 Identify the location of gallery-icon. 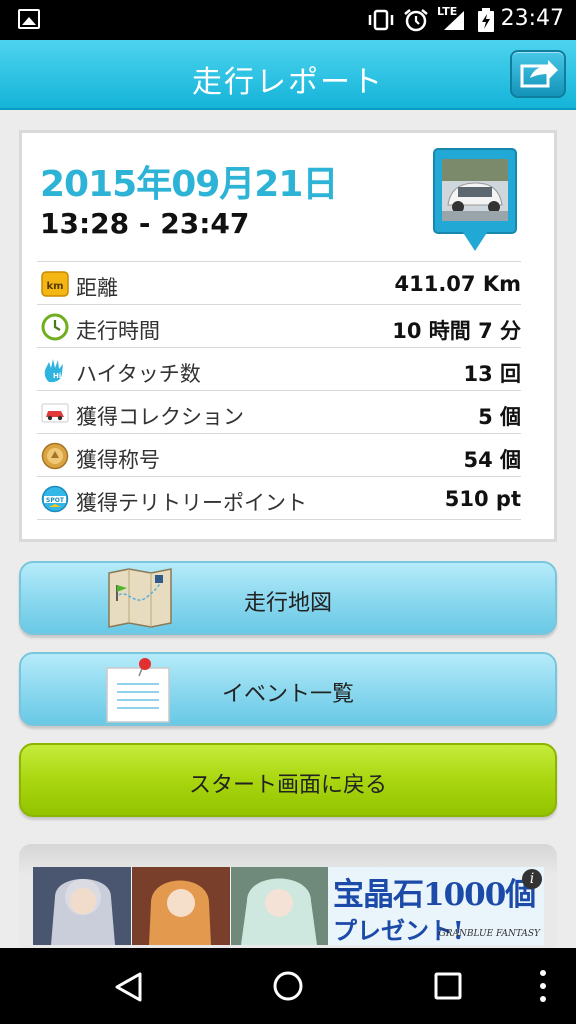
(29, 19).